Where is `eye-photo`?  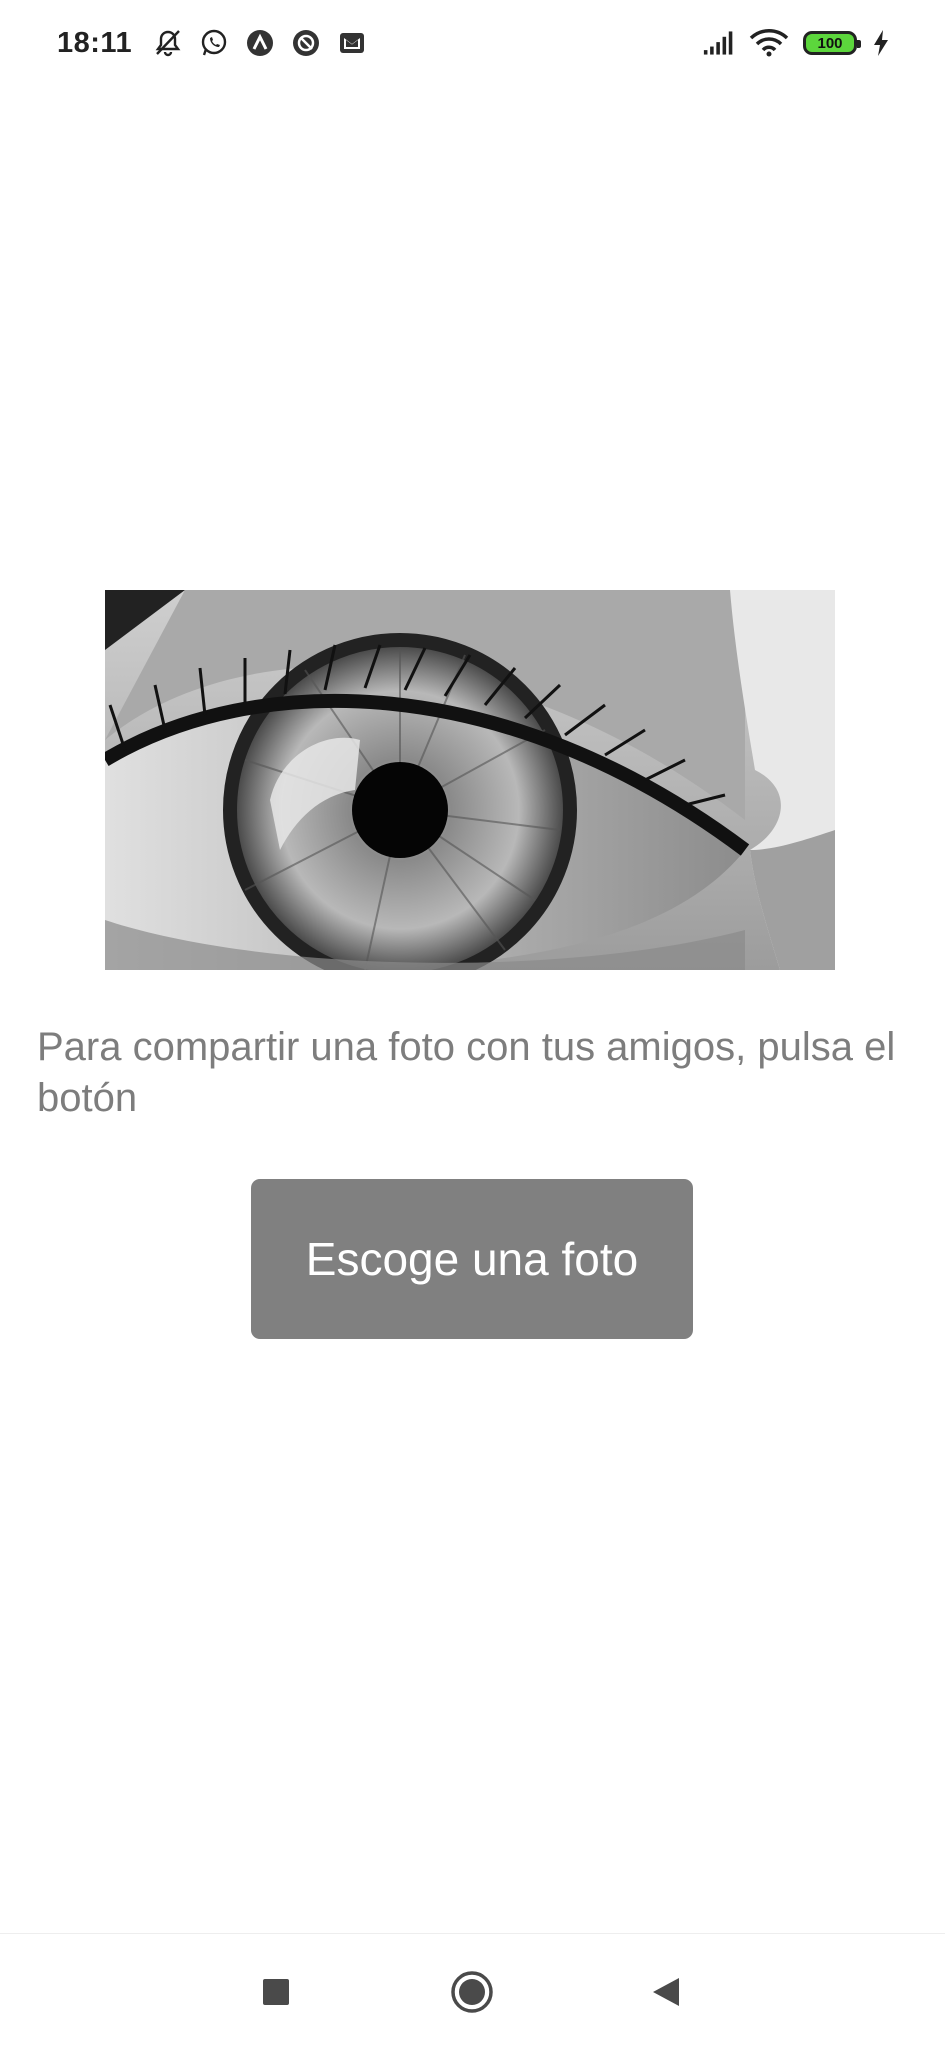
eye-photo is located at coordinates (470, 780).